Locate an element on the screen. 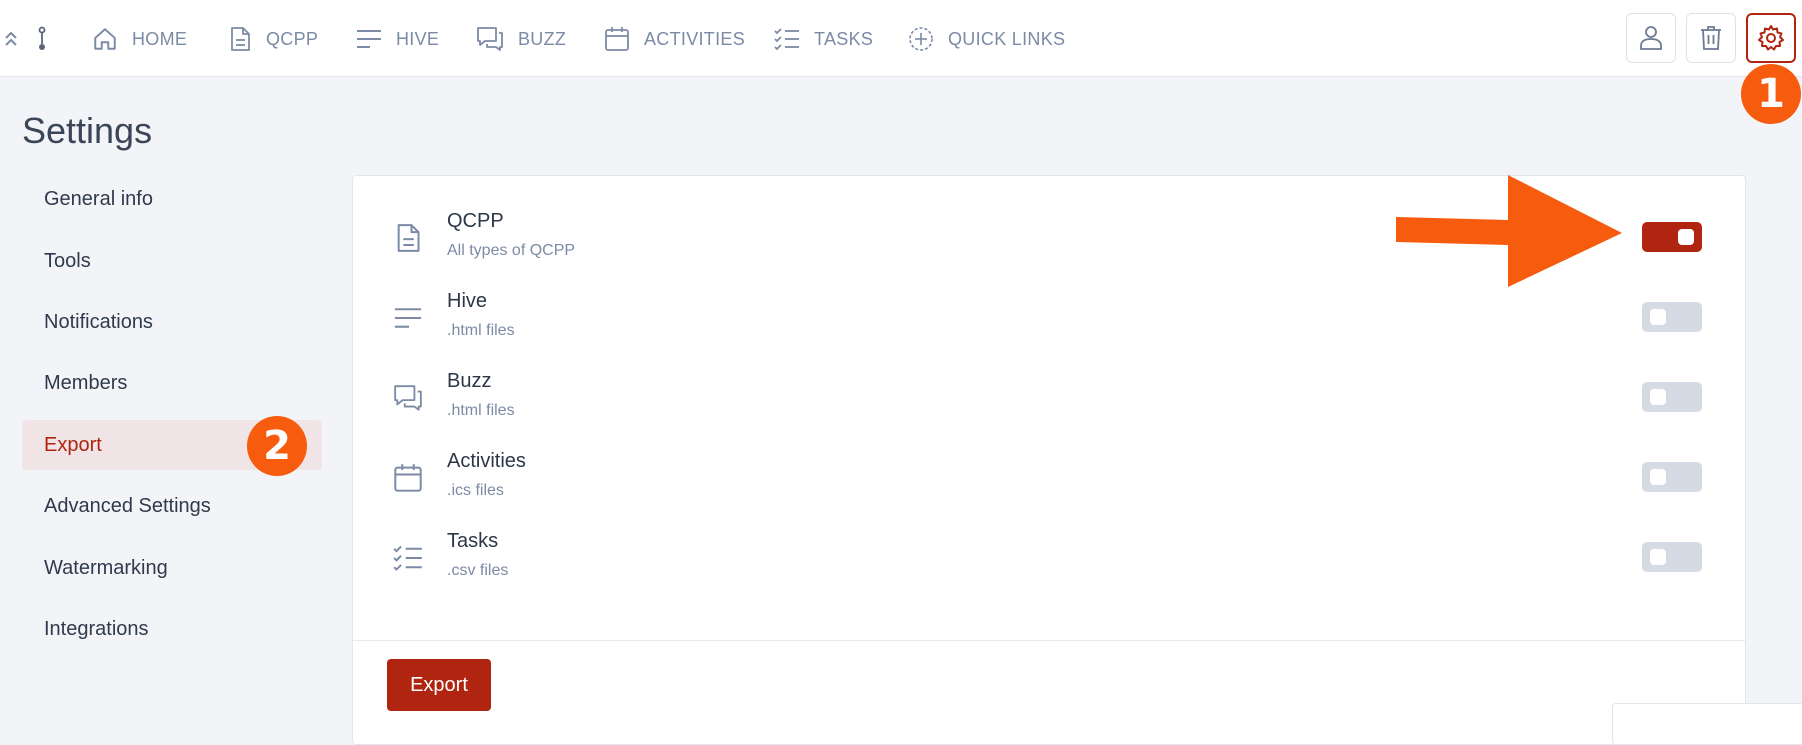  settings-button is located at coordinates (1771, 38).